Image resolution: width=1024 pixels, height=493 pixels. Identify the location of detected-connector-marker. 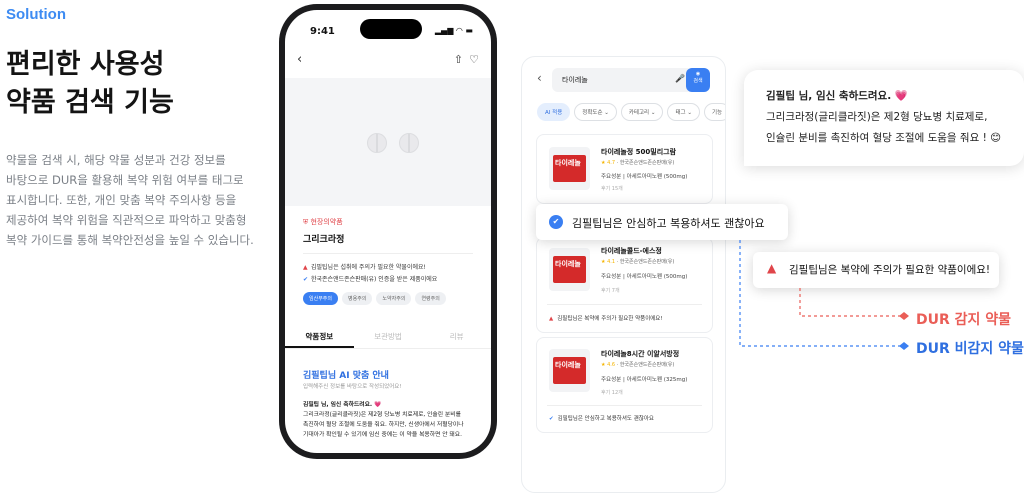
(904, 316).